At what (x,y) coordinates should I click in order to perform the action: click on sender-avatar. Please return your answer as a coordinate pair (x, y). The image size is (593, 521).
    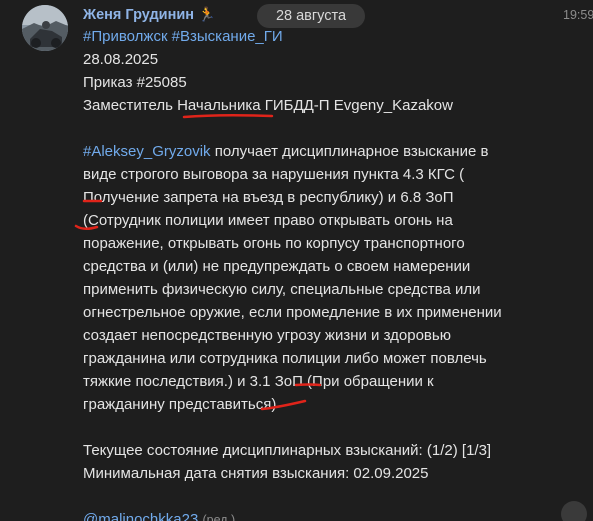
    Looking at the image, I should click on (45, 28).